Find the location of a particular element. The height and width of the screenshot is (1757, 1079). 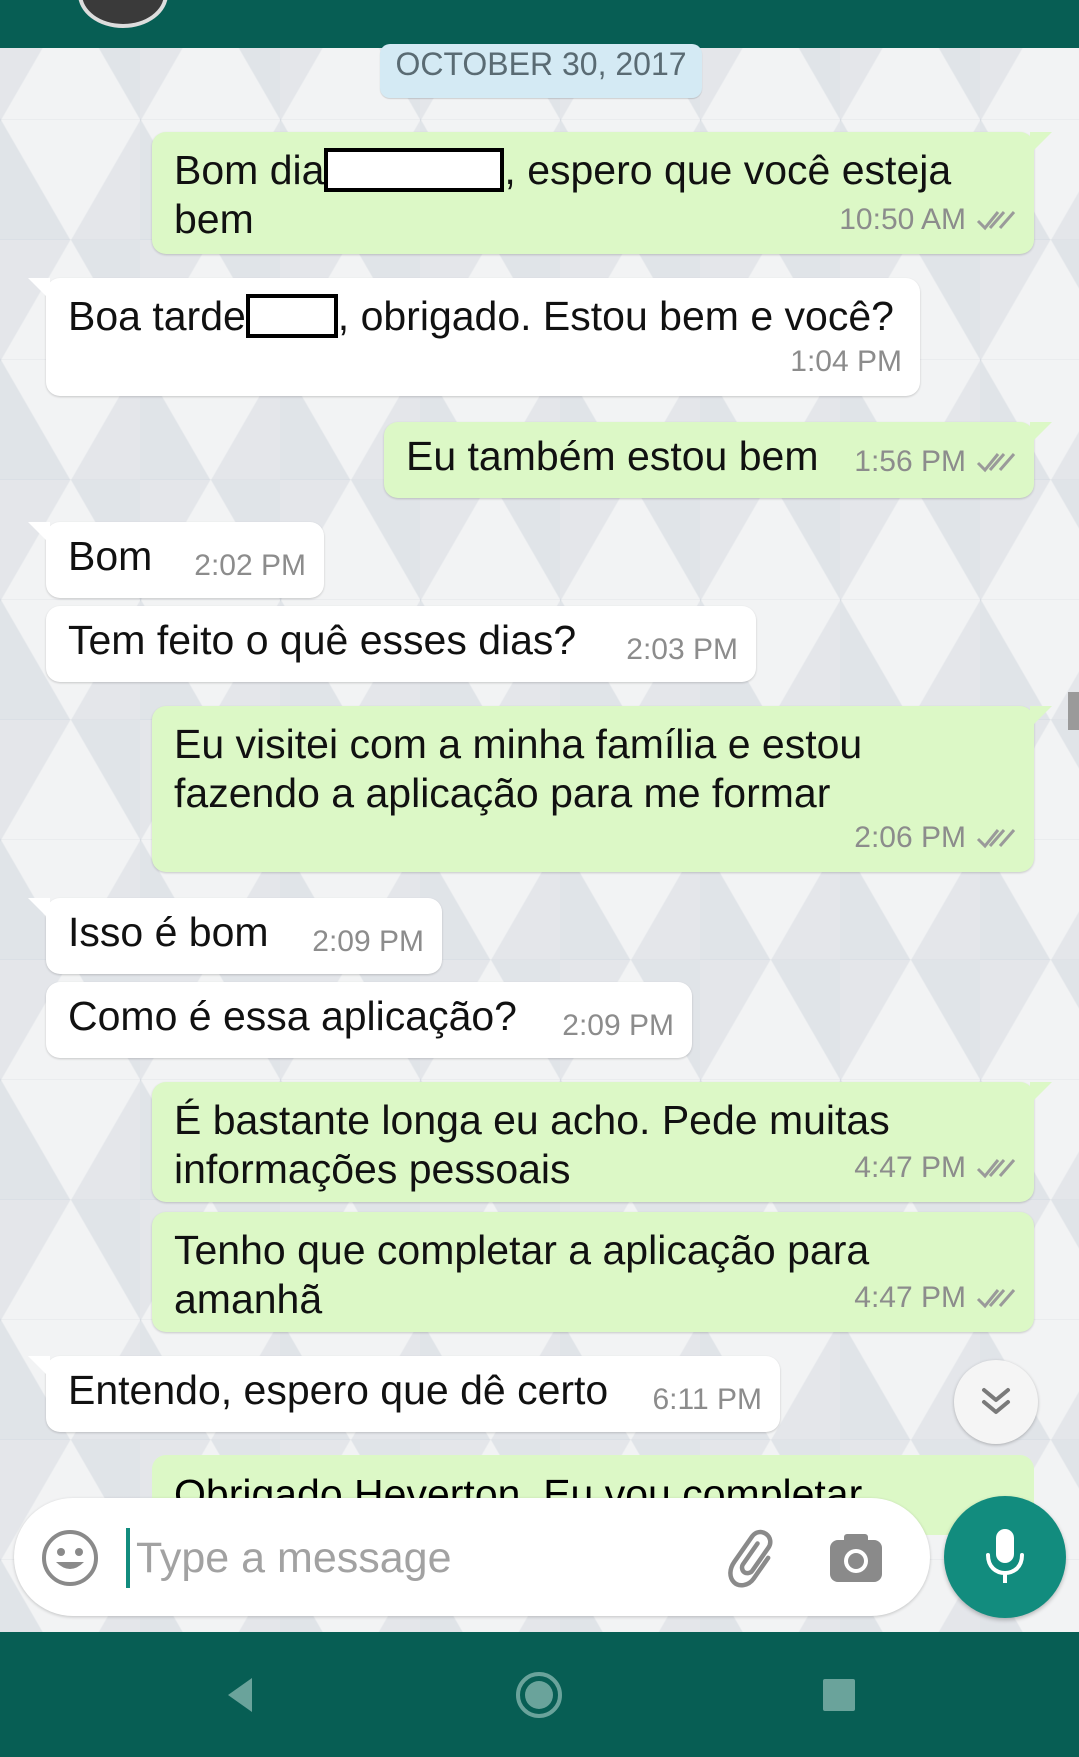

message-text-part: Bom dia is located at coordinates (249, 170).